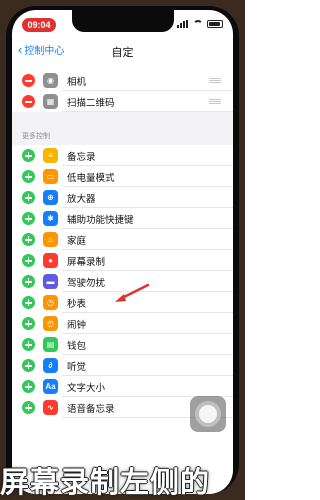 Image resolution: width=320 pixels, height=500 pixels. I want to click on list-item: ▭ 低电量模式, so click(122, 176).